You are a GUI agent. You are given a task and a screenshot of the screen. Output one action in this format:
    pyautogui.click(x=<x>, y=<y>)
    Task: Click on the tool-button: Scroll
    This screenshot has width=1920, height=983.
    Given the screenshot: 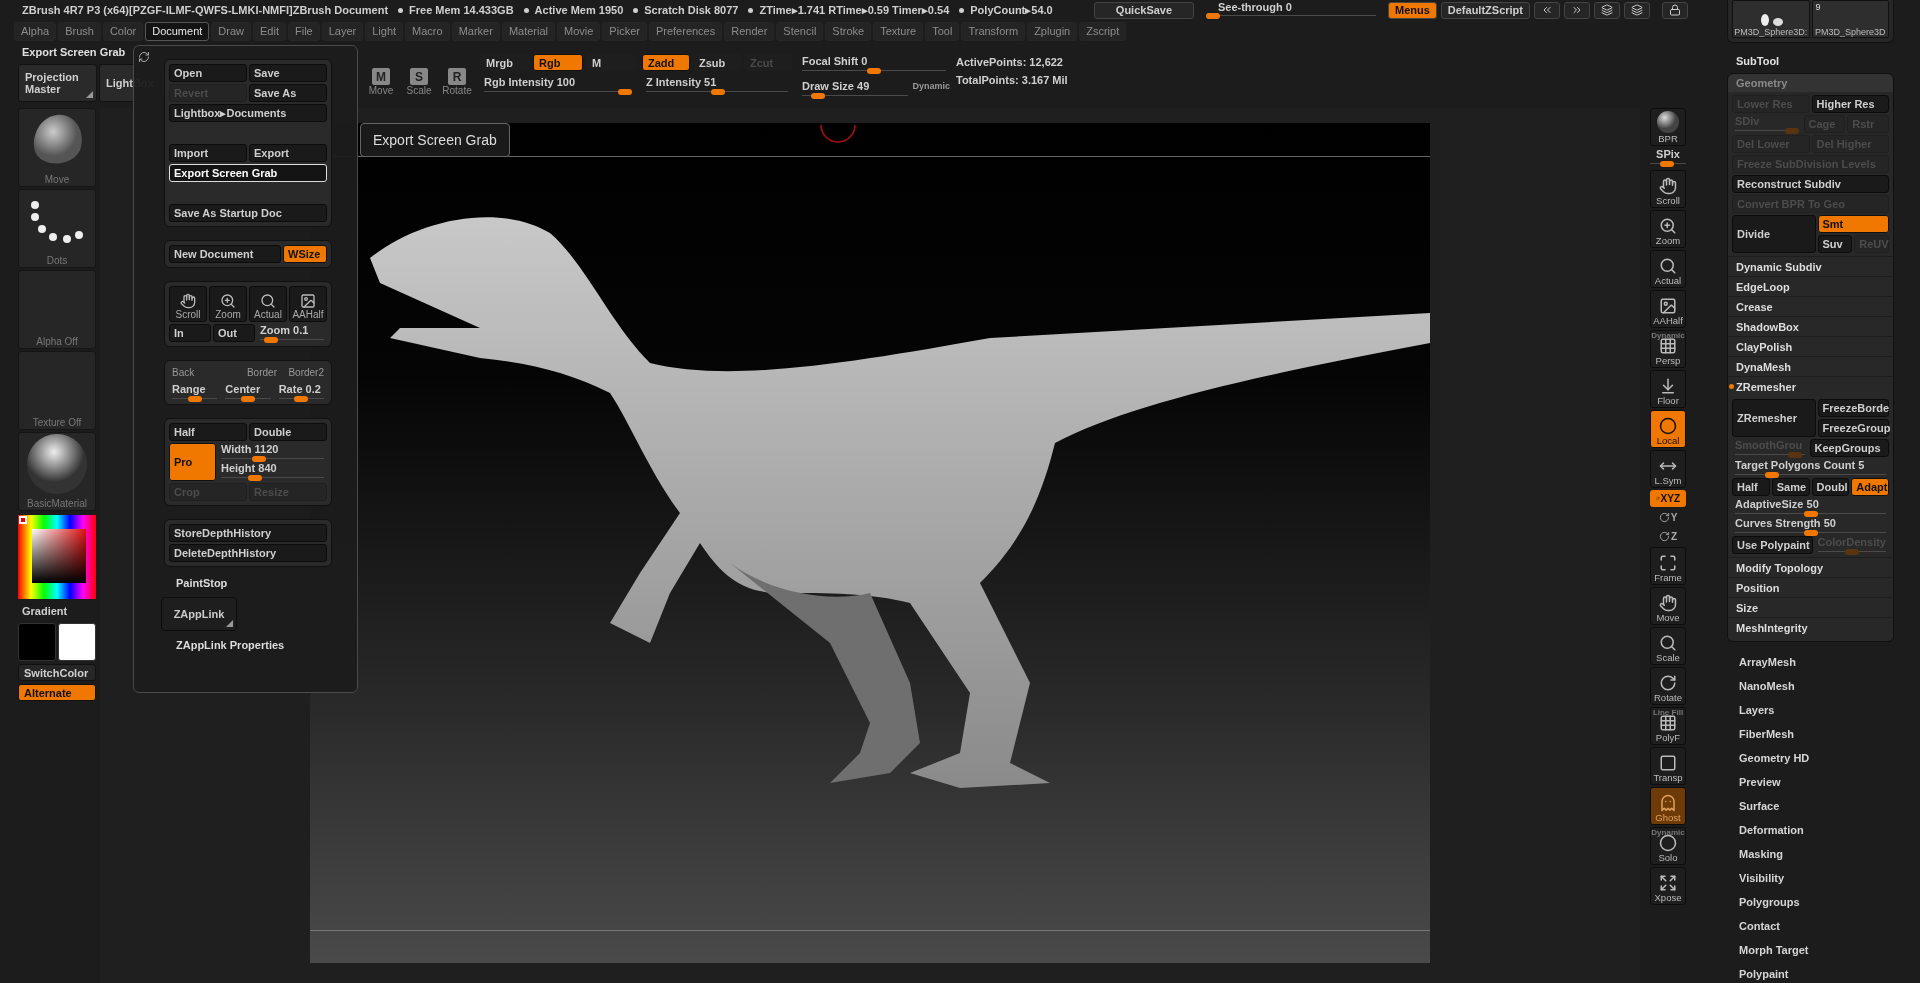 What is the action you would take?
    pyautogui.click(x=188, y=304)
    